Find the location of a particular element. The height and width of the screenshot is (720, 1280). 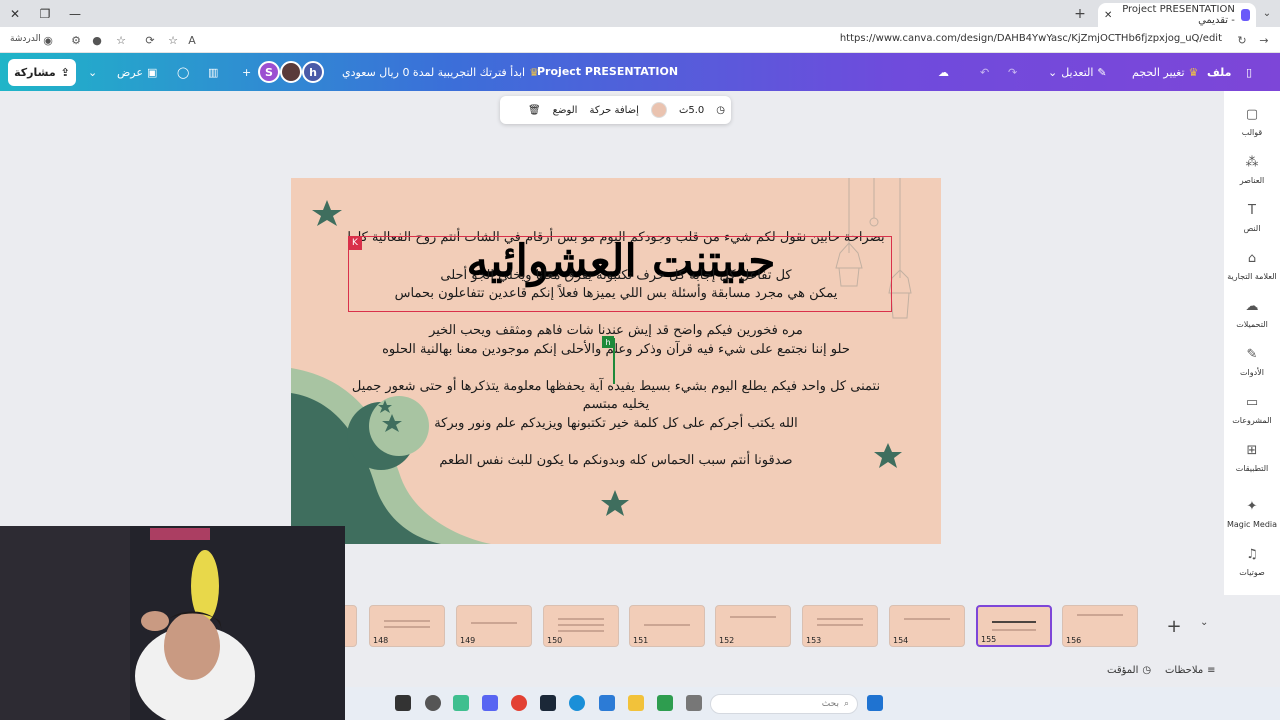

browser-tab-active: Project PRESENTATION - تقديمي ✕ is located at coordinates (1177, 15).